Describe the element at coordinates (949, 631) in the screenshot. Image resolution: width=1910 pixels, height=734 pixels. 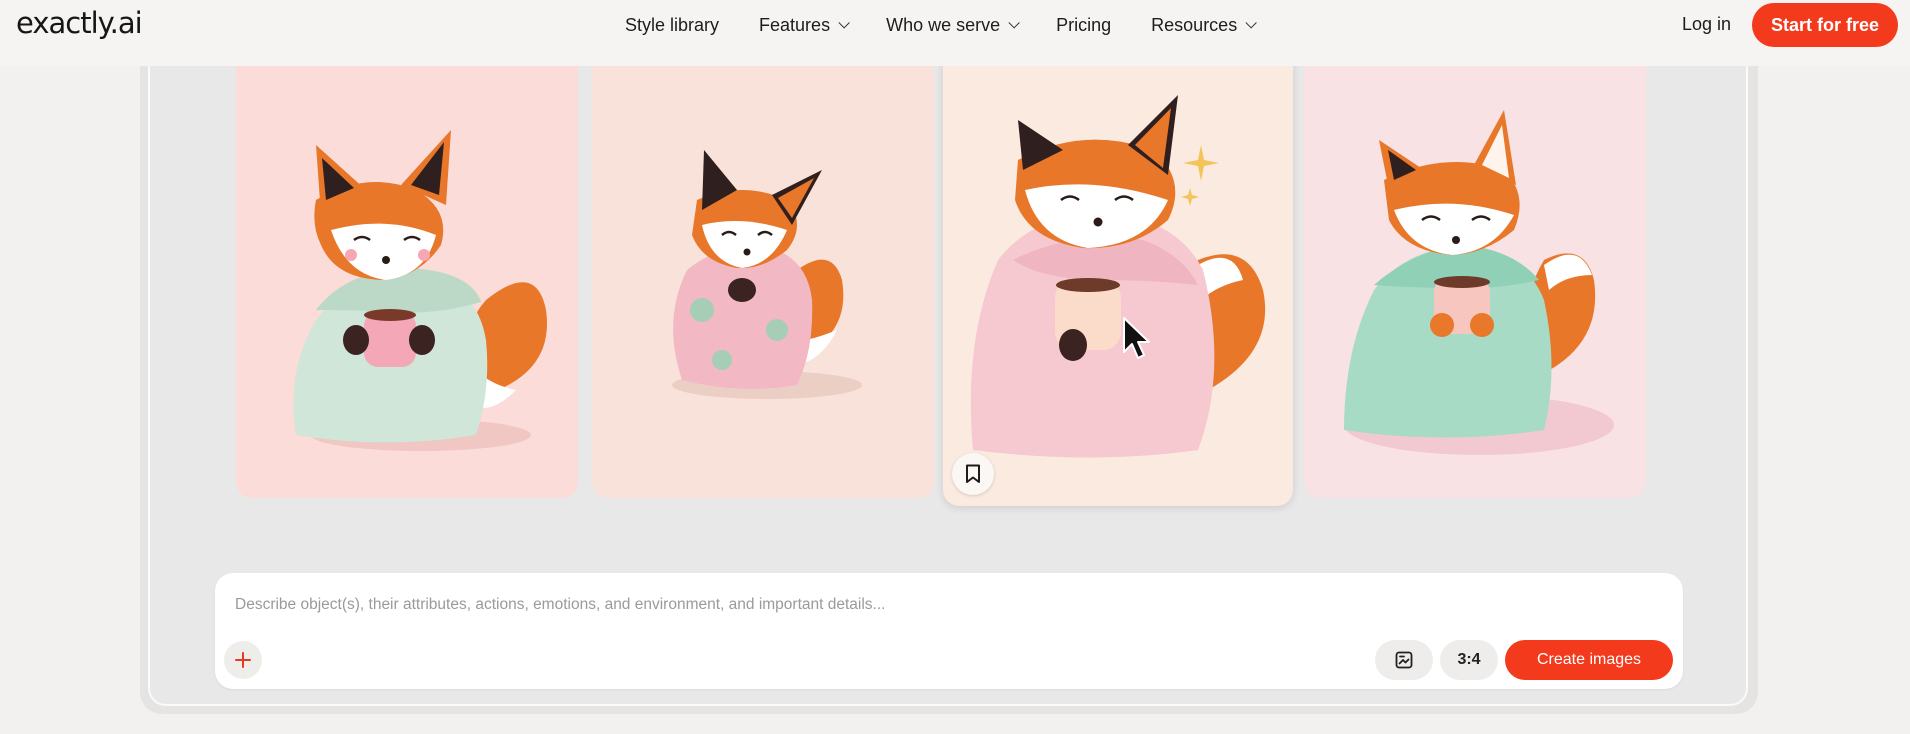
I see `prompt-composer: 3:4 Create images` at that location.